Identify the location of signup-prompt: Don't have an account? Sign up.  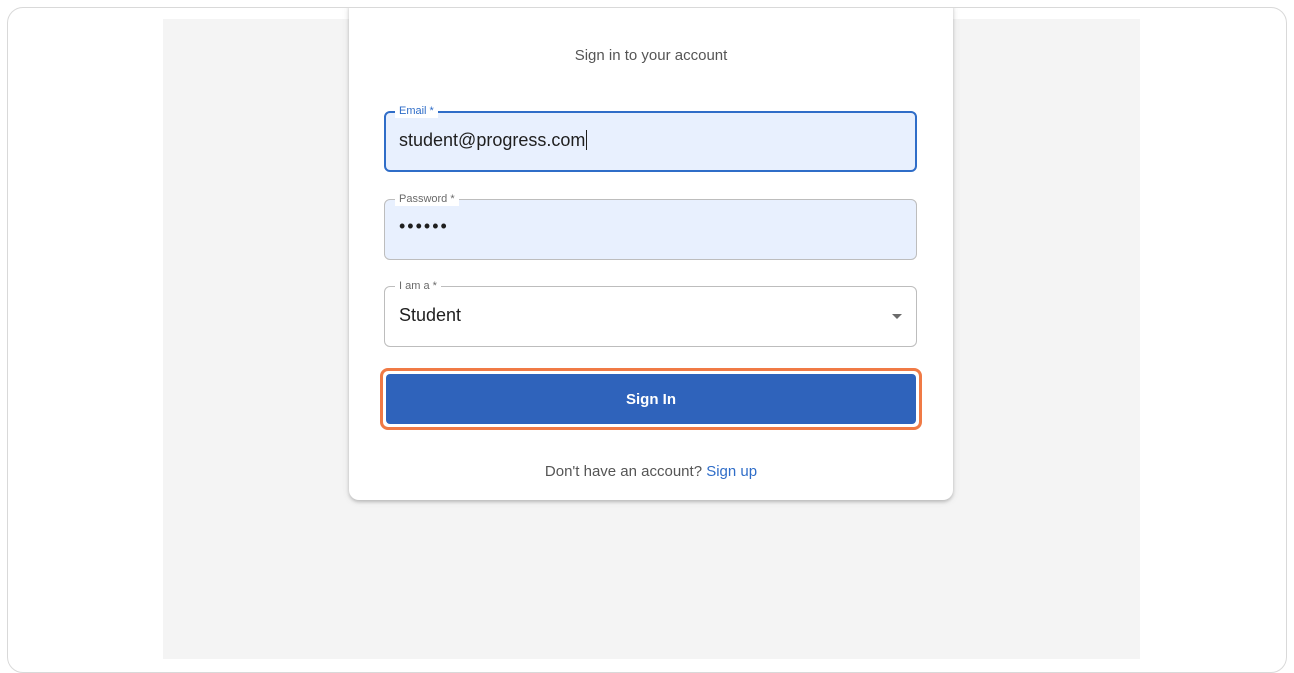
(651, 471).